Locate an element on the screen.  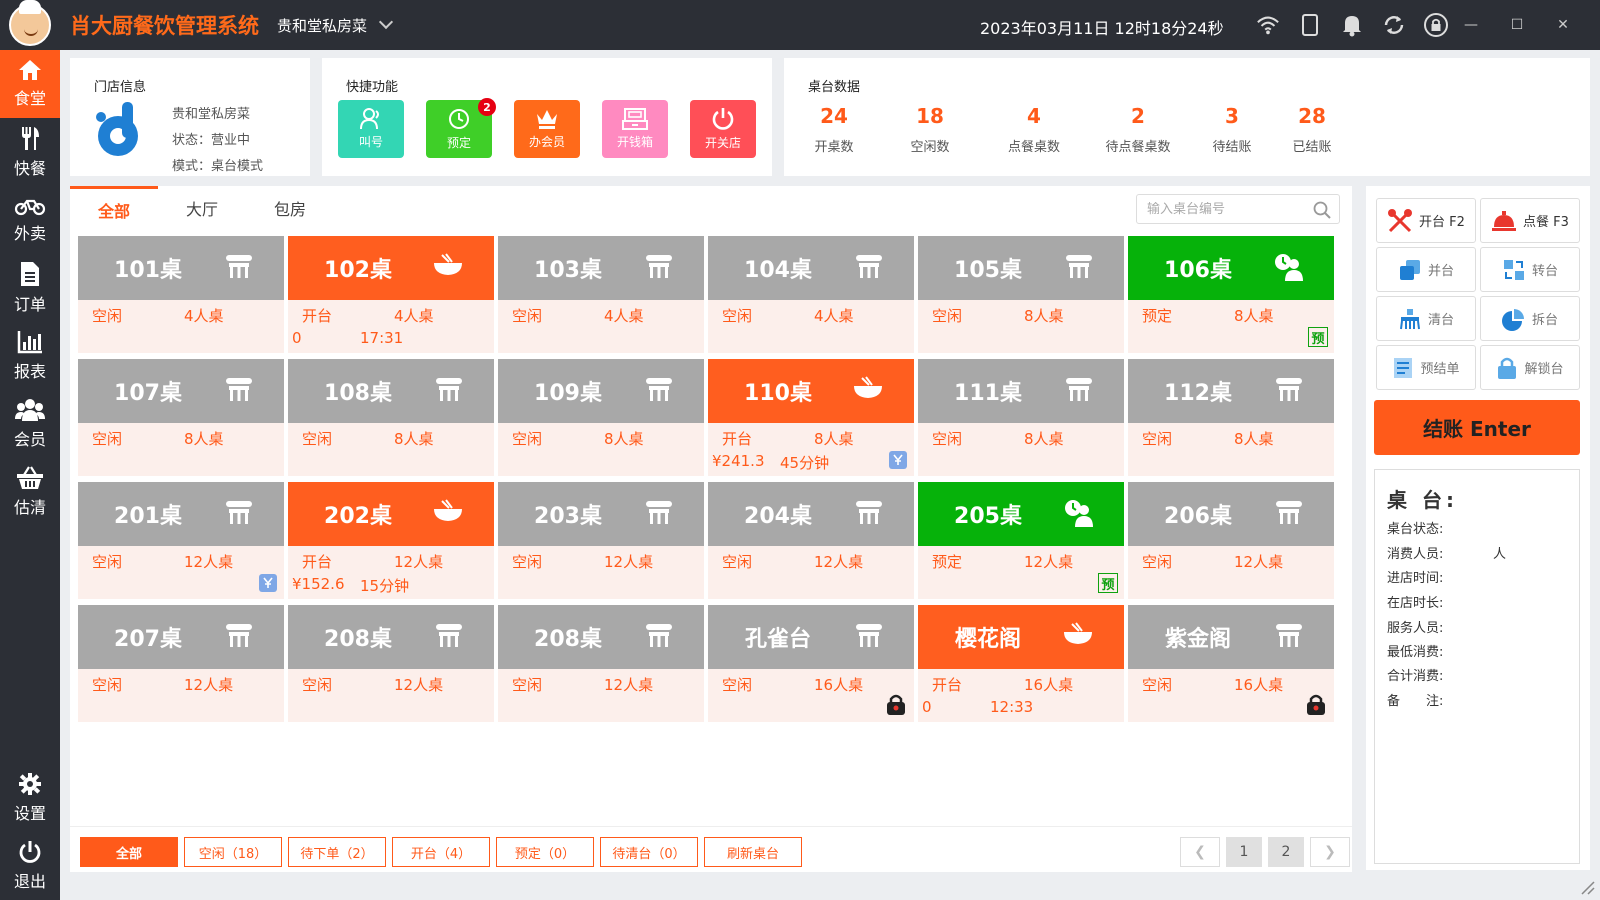
table-name: 樱花阁 is located at coordinates (987, 639).